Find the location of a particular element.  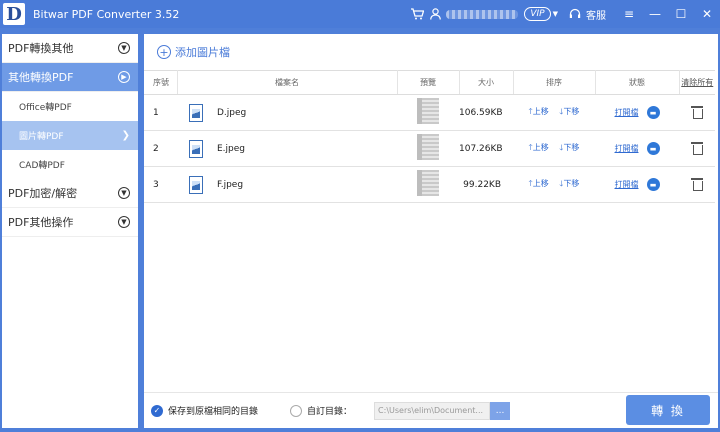

maximize-icon: ☐ is located at coordinates (681, 14).